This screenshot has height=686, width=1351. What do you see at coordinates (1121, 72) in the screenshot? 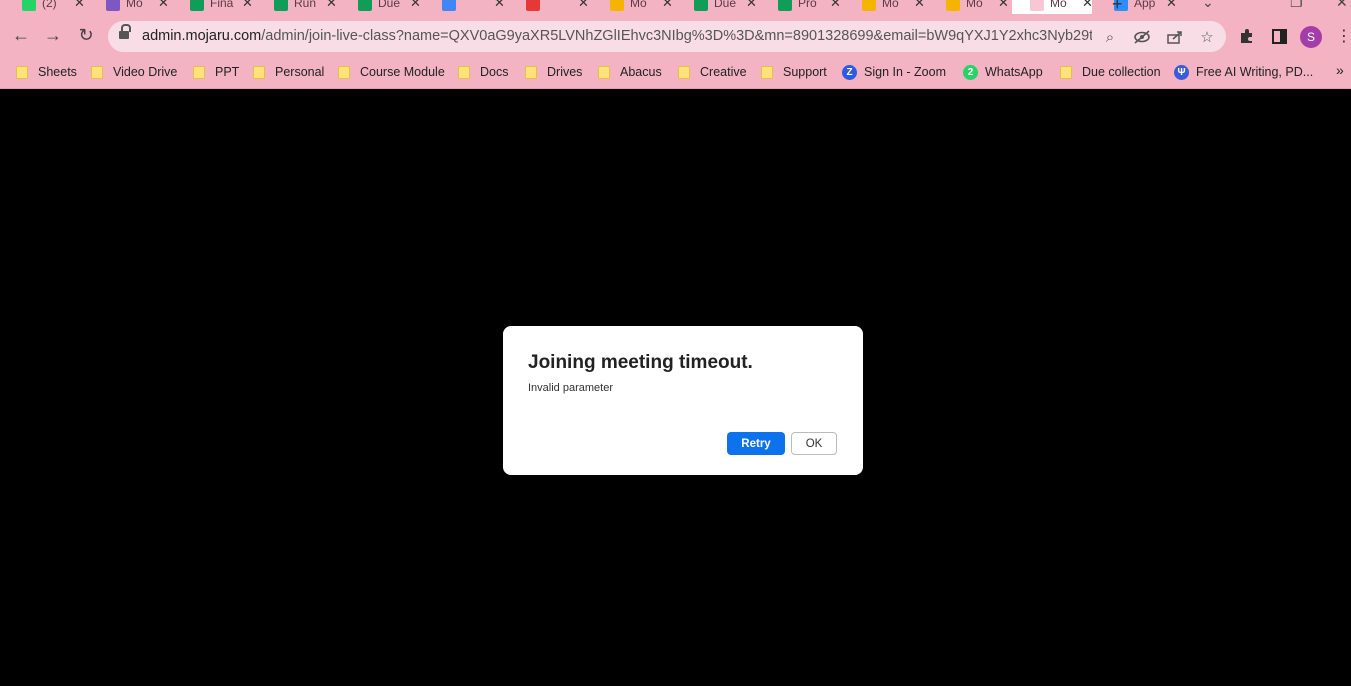
I see `bookmark-label: Due collection` at bounding box center [1121, 72].